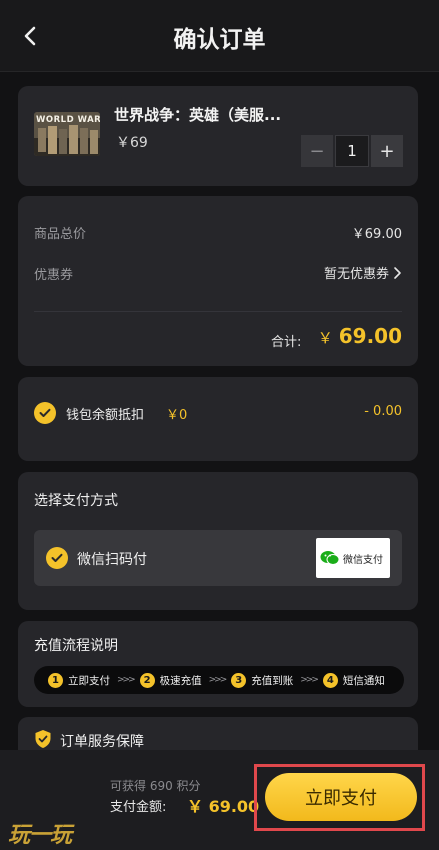  What do you see at coordinates (272, 680) in the screenshot?
I see `flow-step-label: 充值到账` at bounding box center [272, 680].